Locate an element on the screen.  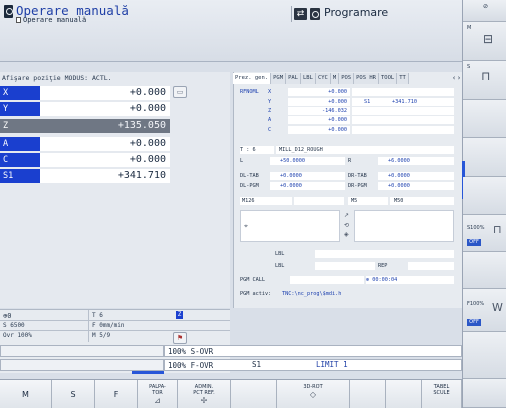
tool-axis-label: 0 is located at coordinates (9, 316).